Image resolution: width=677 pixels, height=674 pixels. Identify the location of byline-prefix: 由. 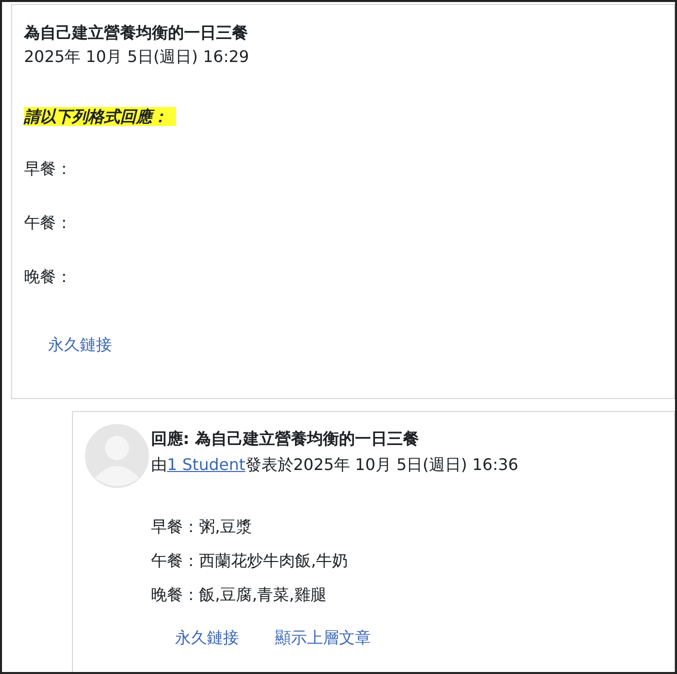
(159, 465).